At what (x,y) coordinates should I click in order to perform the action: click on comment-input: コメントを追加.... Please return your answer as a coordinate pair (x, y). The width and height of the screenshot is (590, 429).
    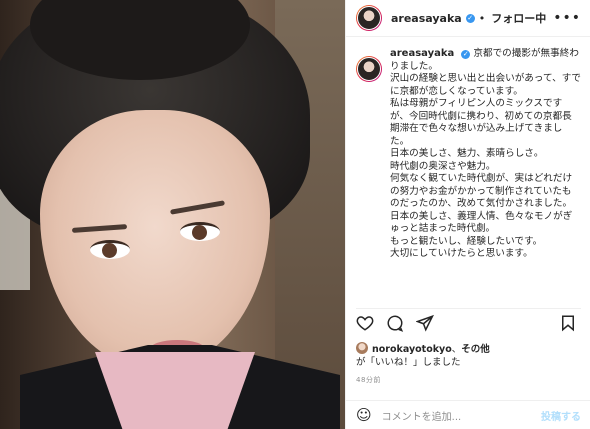
    Looking at the image, I should click on (461, 415).